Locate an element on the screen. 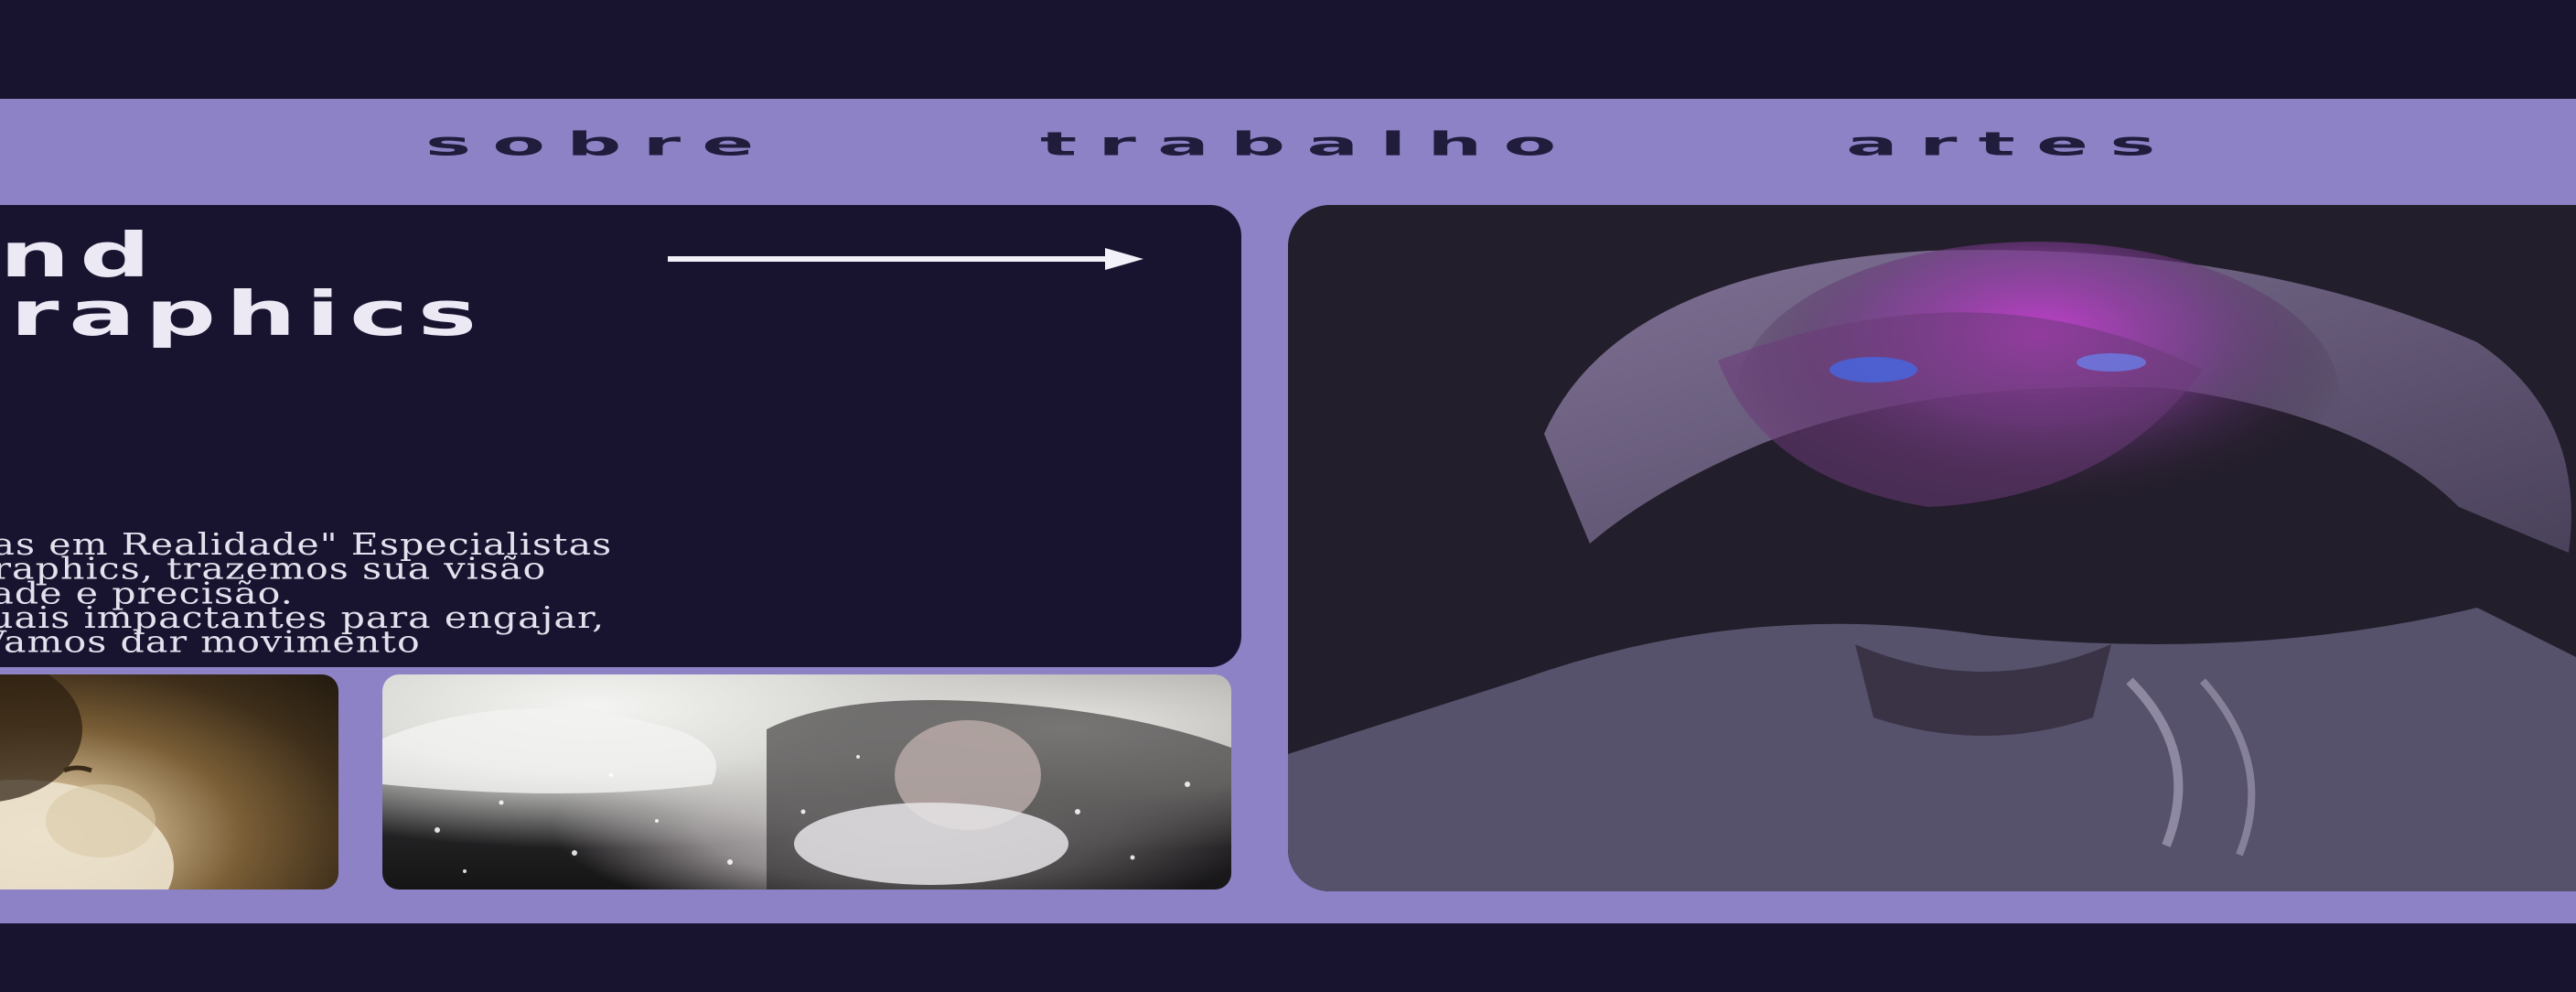 The image size is (2576, 992). arrow-right-icon is located at coordinates (906, 259).